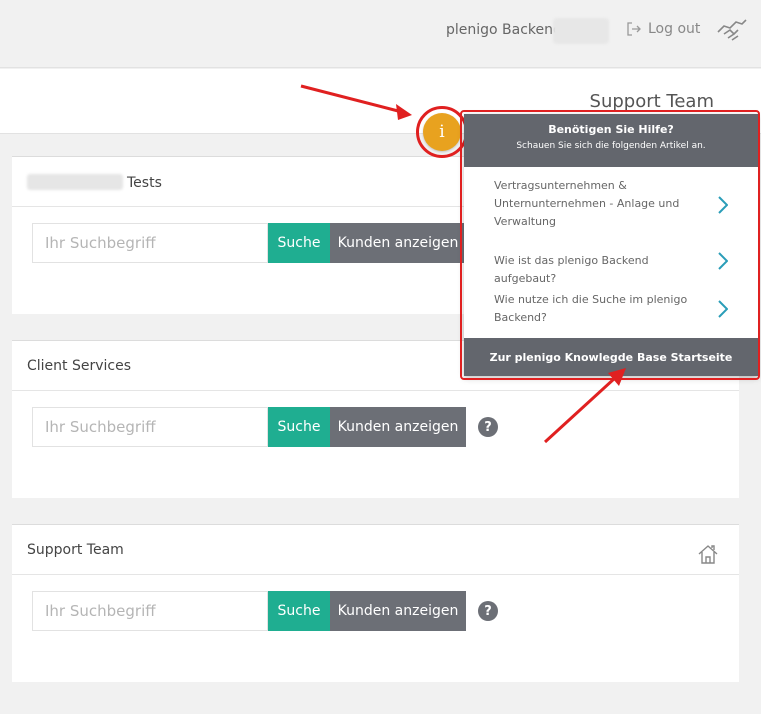  I want to click on panel-header: Support Team, so click(375, 550).